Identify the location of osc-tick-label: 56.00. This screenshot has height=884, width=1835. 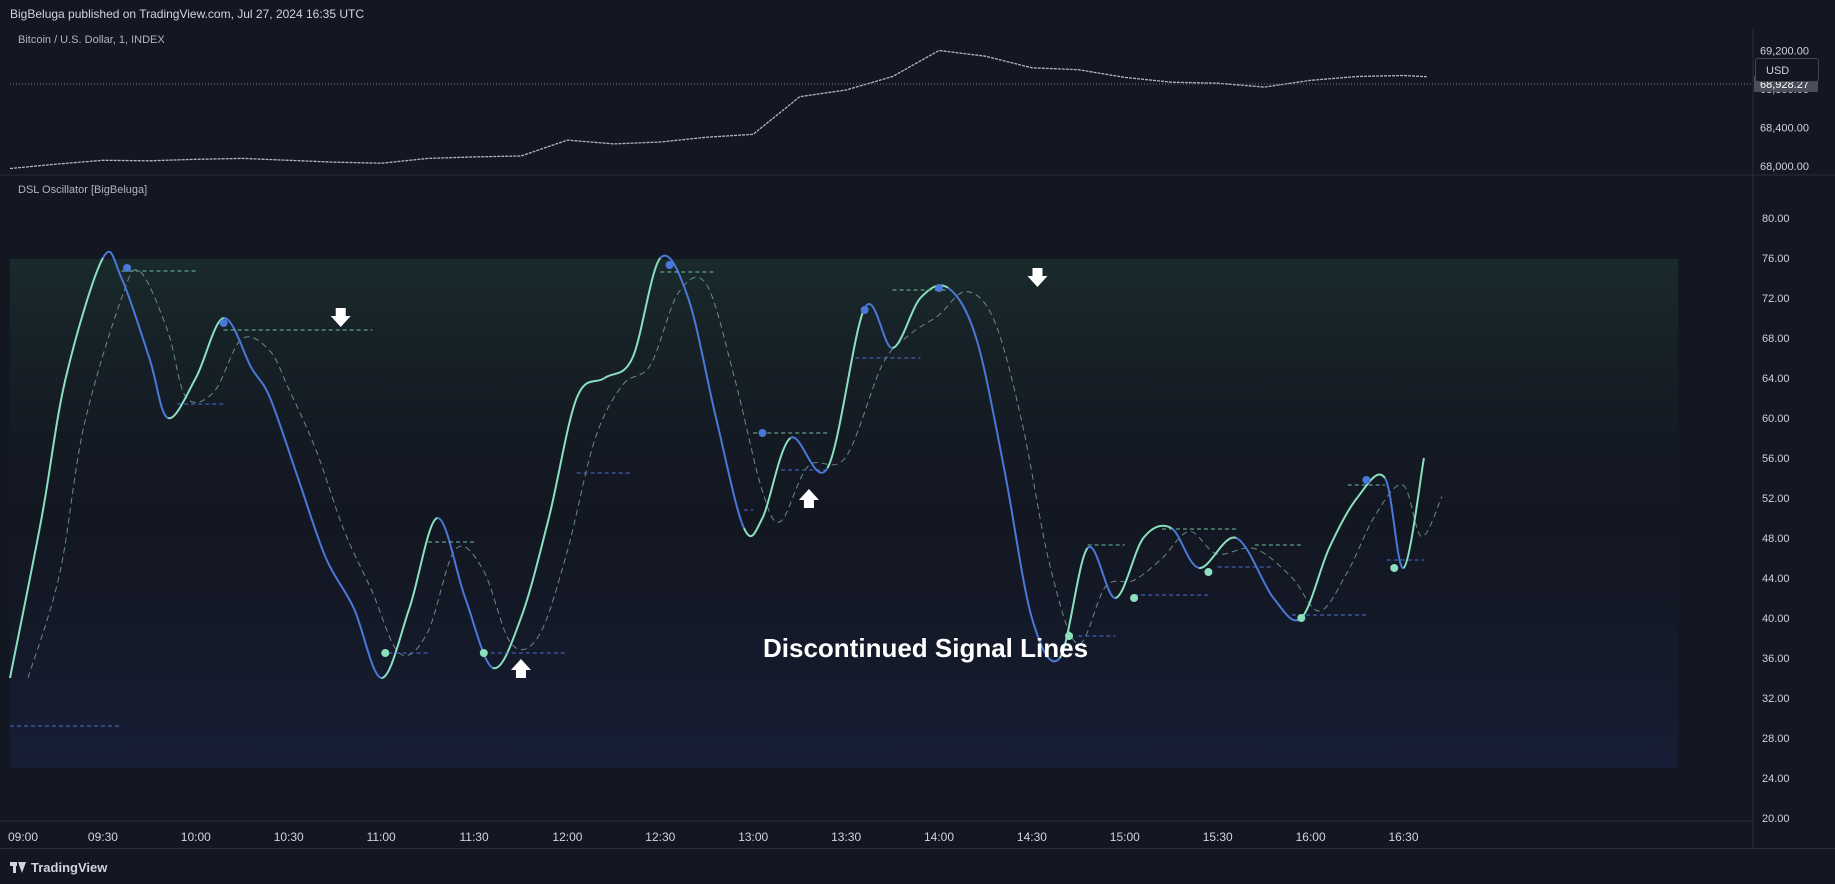
(1776, 459).